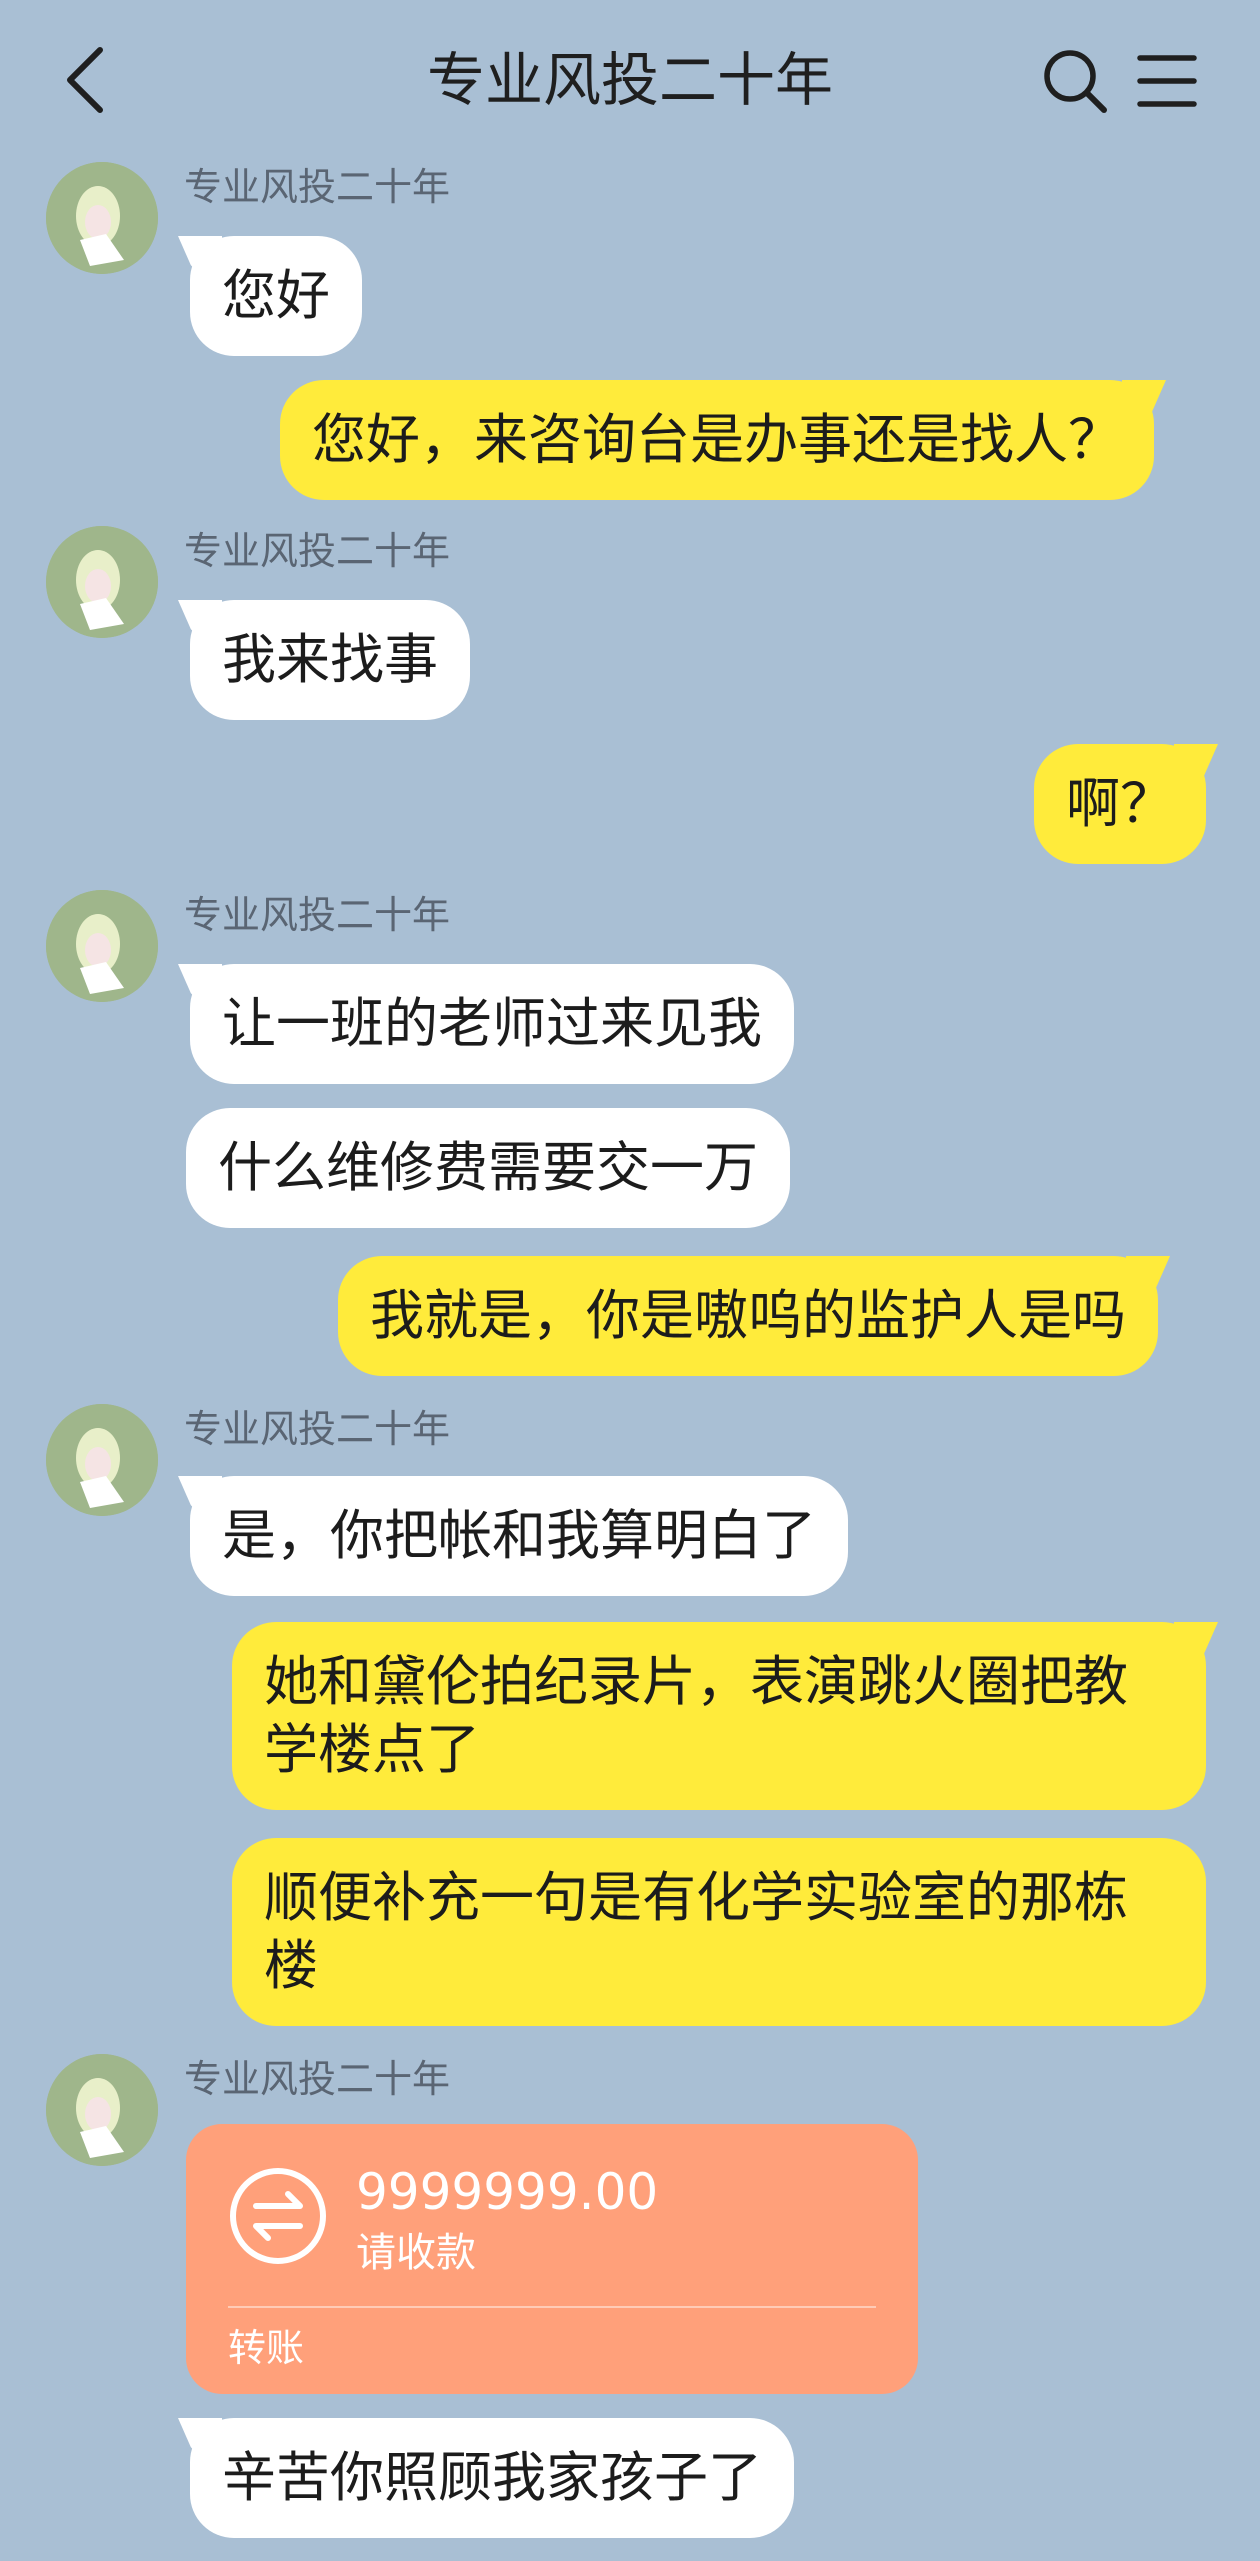 The image size is (1260, 2561). What do you see at coordinates (1075, 81) in the screenshot?
I see `search-icon` at bounding box center [1075, 81].